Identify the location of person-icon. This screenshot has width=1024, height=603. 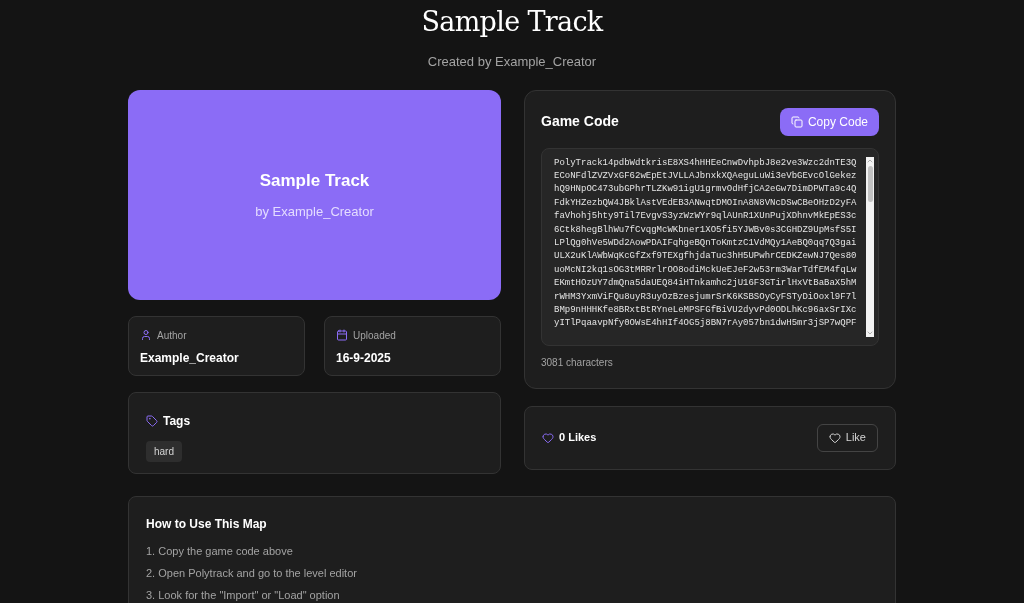
(146, 335).